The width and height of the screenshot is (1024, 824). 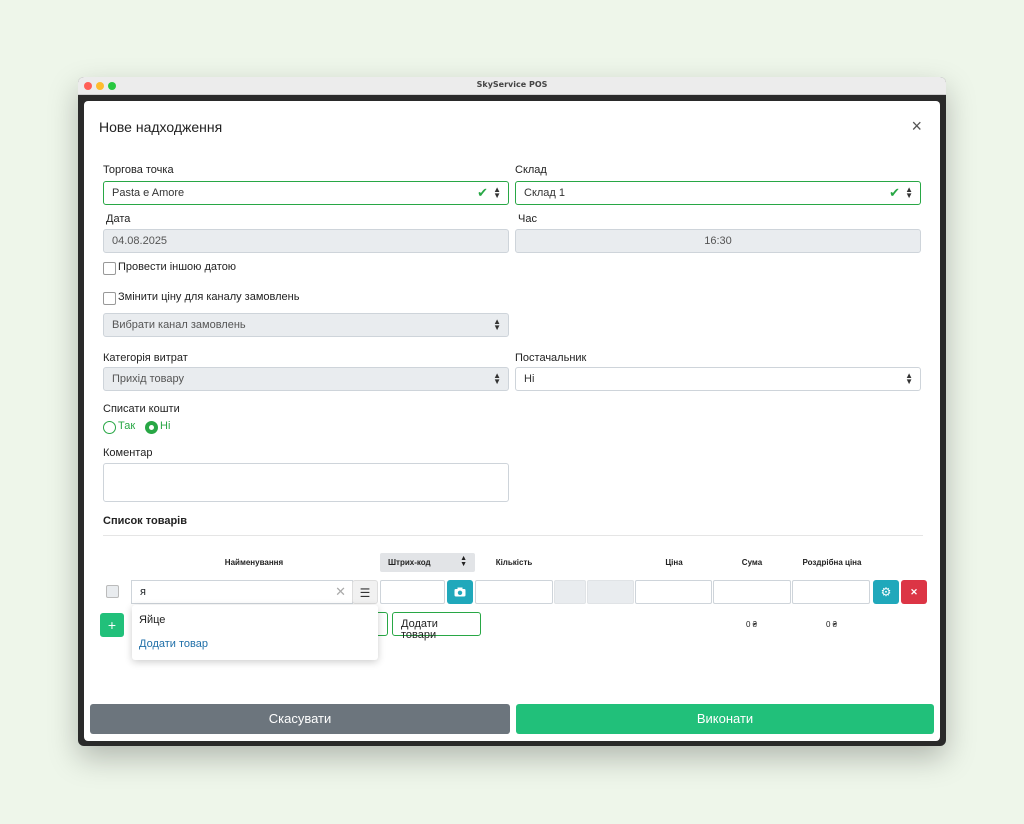 What do you see at coordinates (306, 325) in the screenshot?
I see `order-channel-select: Вибрати канал замовлень ▲ ▼` at bounding box center [306, 325].